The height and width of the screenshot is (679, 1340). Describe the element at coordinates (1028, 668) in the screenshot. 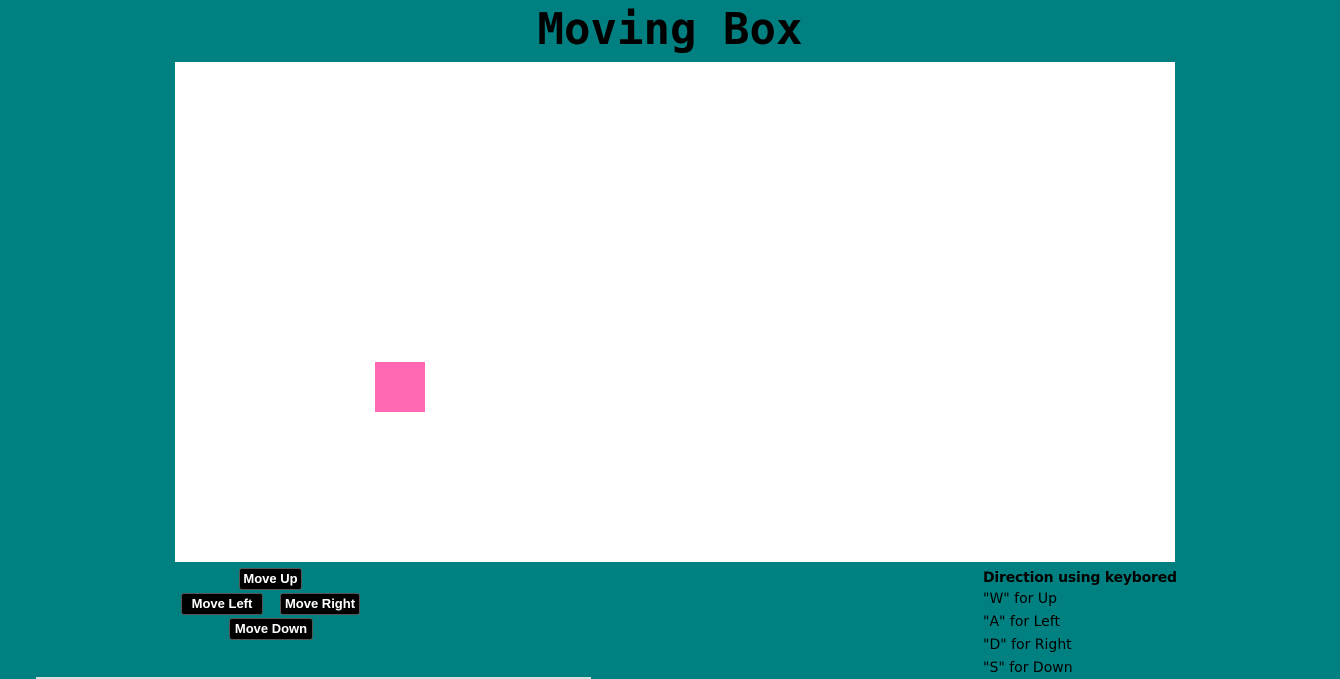

I see `keyboard-help-line: "S" for Down` at that location.